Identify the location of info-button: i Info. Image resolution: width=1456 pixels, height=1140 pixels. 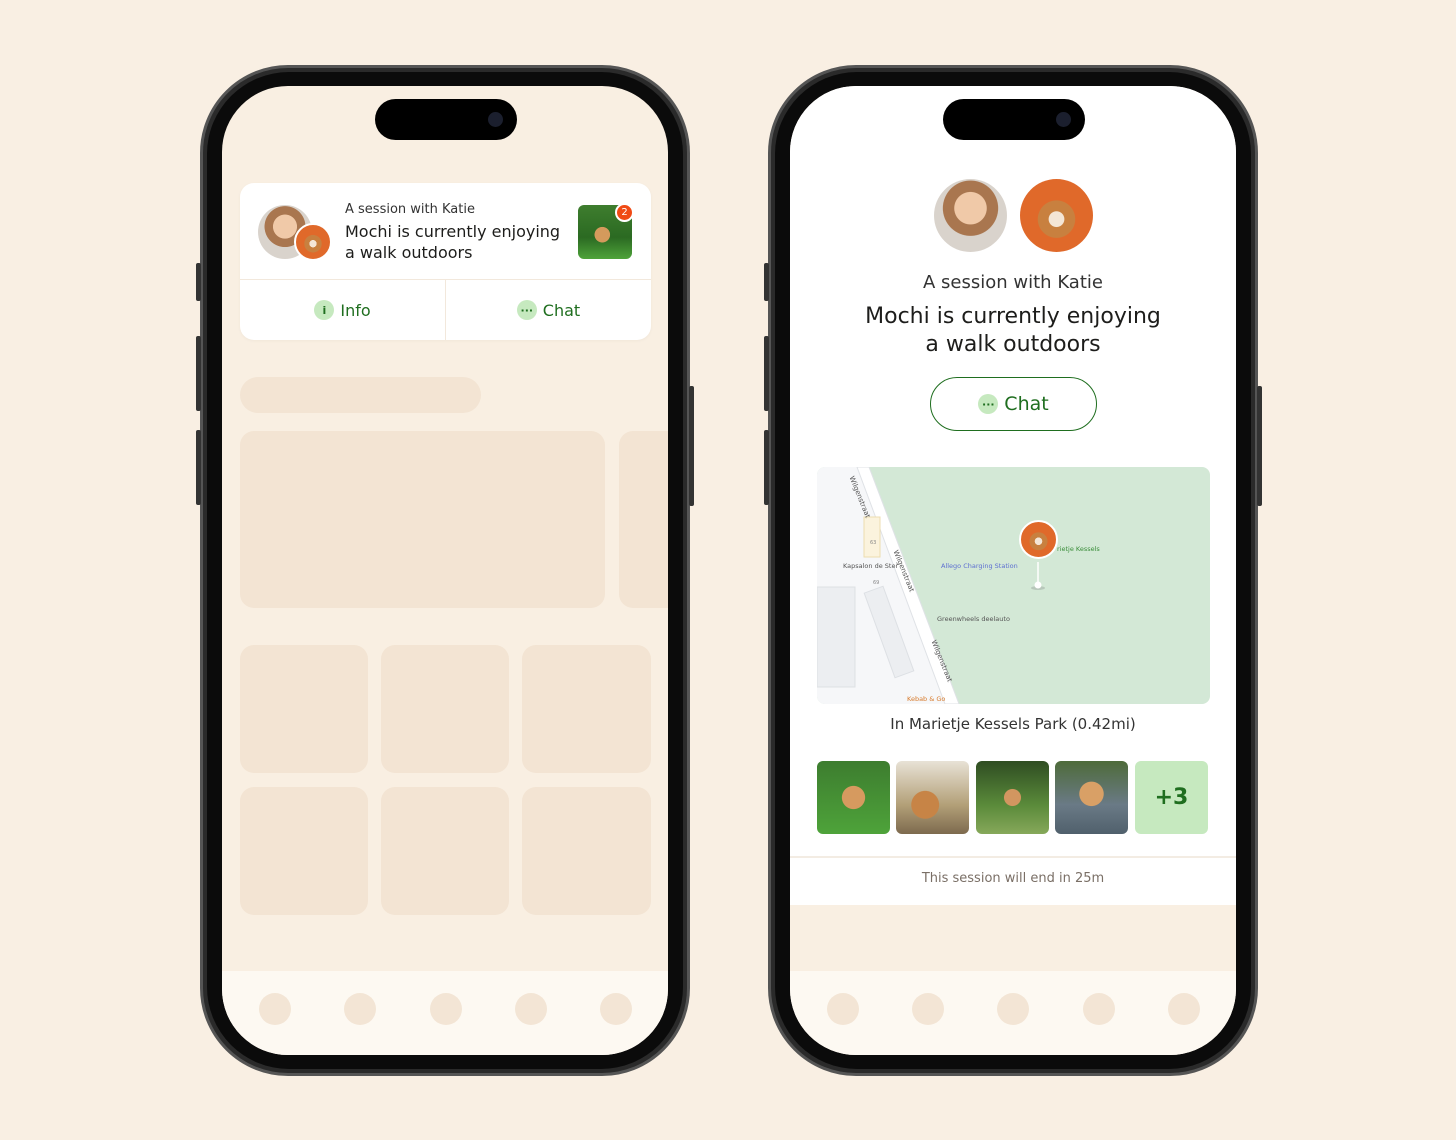
(343, 310).